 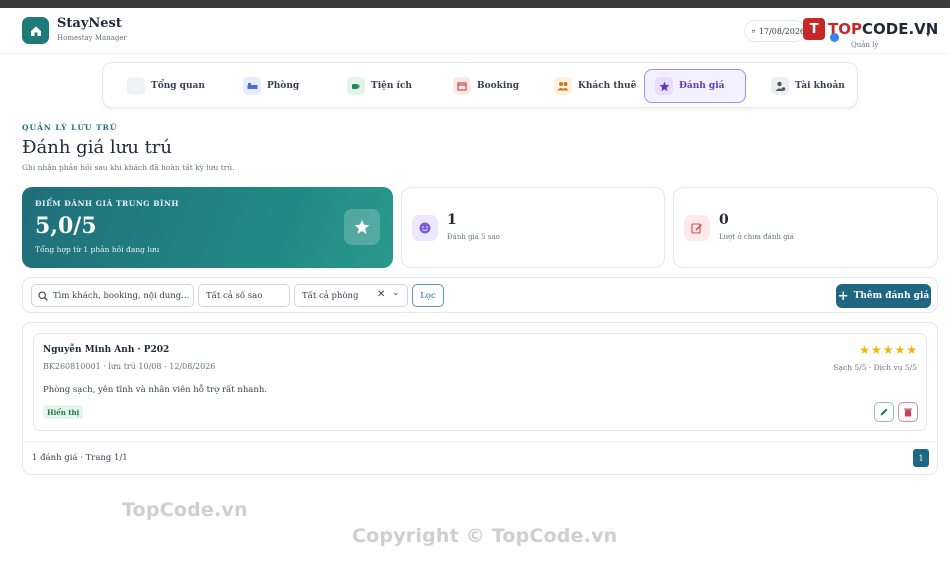 What do you see at coordinates (921, 458) in the screenshot?
I see `page-button-1: 1` at bounding box center [921, 458].